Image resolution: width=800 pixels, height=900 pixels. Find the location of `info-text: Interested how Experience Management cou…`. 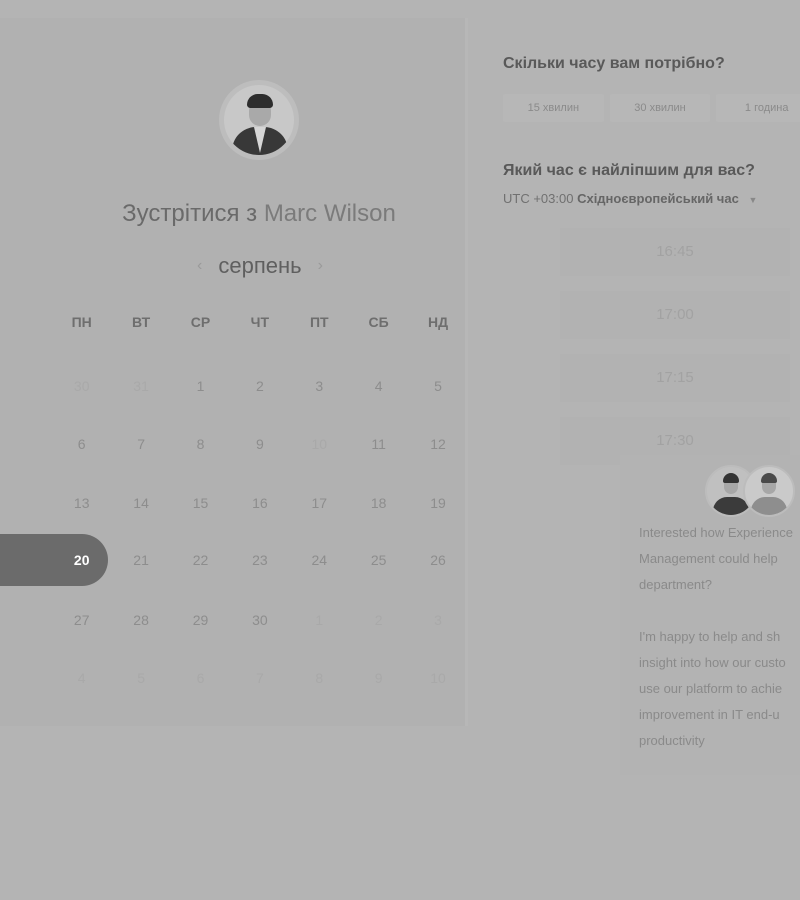

info-text: Interested how Experience Management cou… is located at coordinates (719, 650).